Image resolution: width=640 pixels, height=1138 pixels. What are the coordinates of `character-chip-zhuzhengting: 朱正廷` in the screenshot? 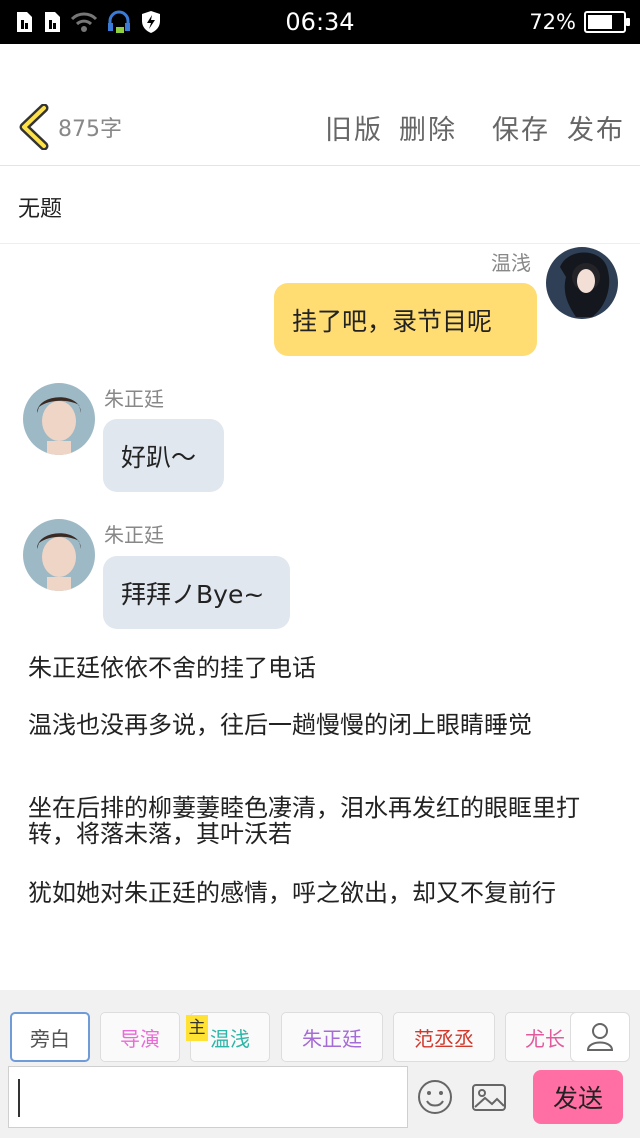 It's located at (332, 1037).